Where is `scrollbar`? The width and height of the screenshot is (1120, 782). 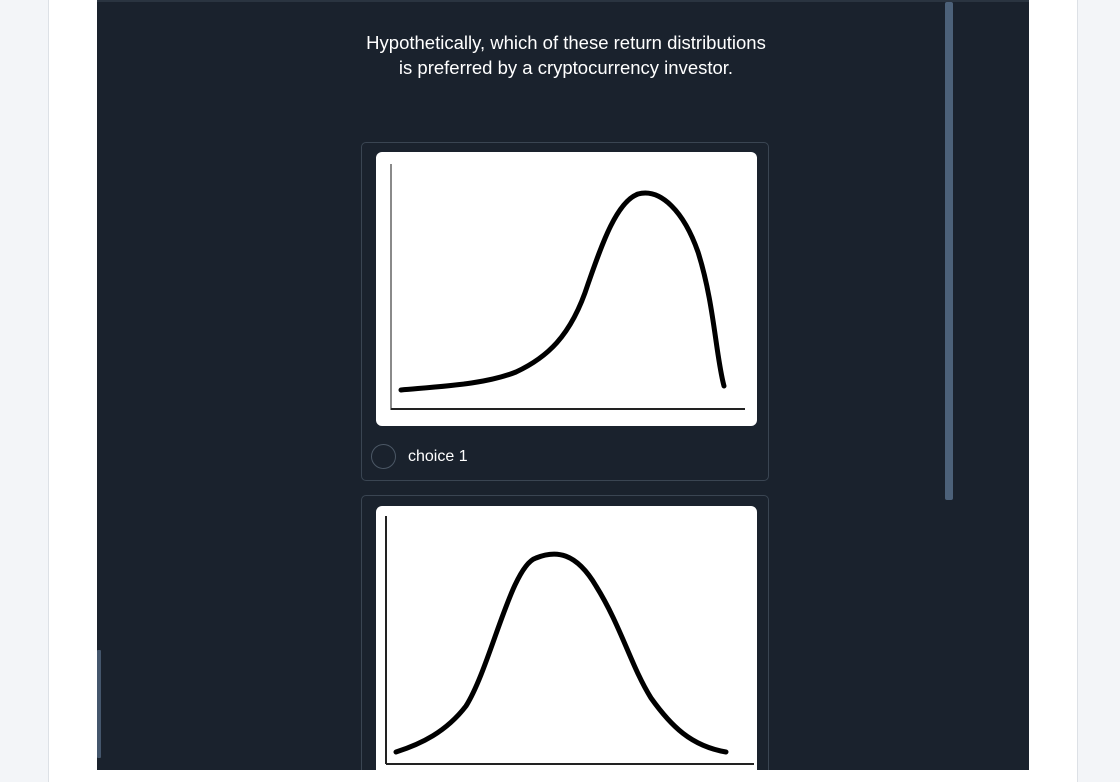
scrollbar is located at coordinates (949, 251).